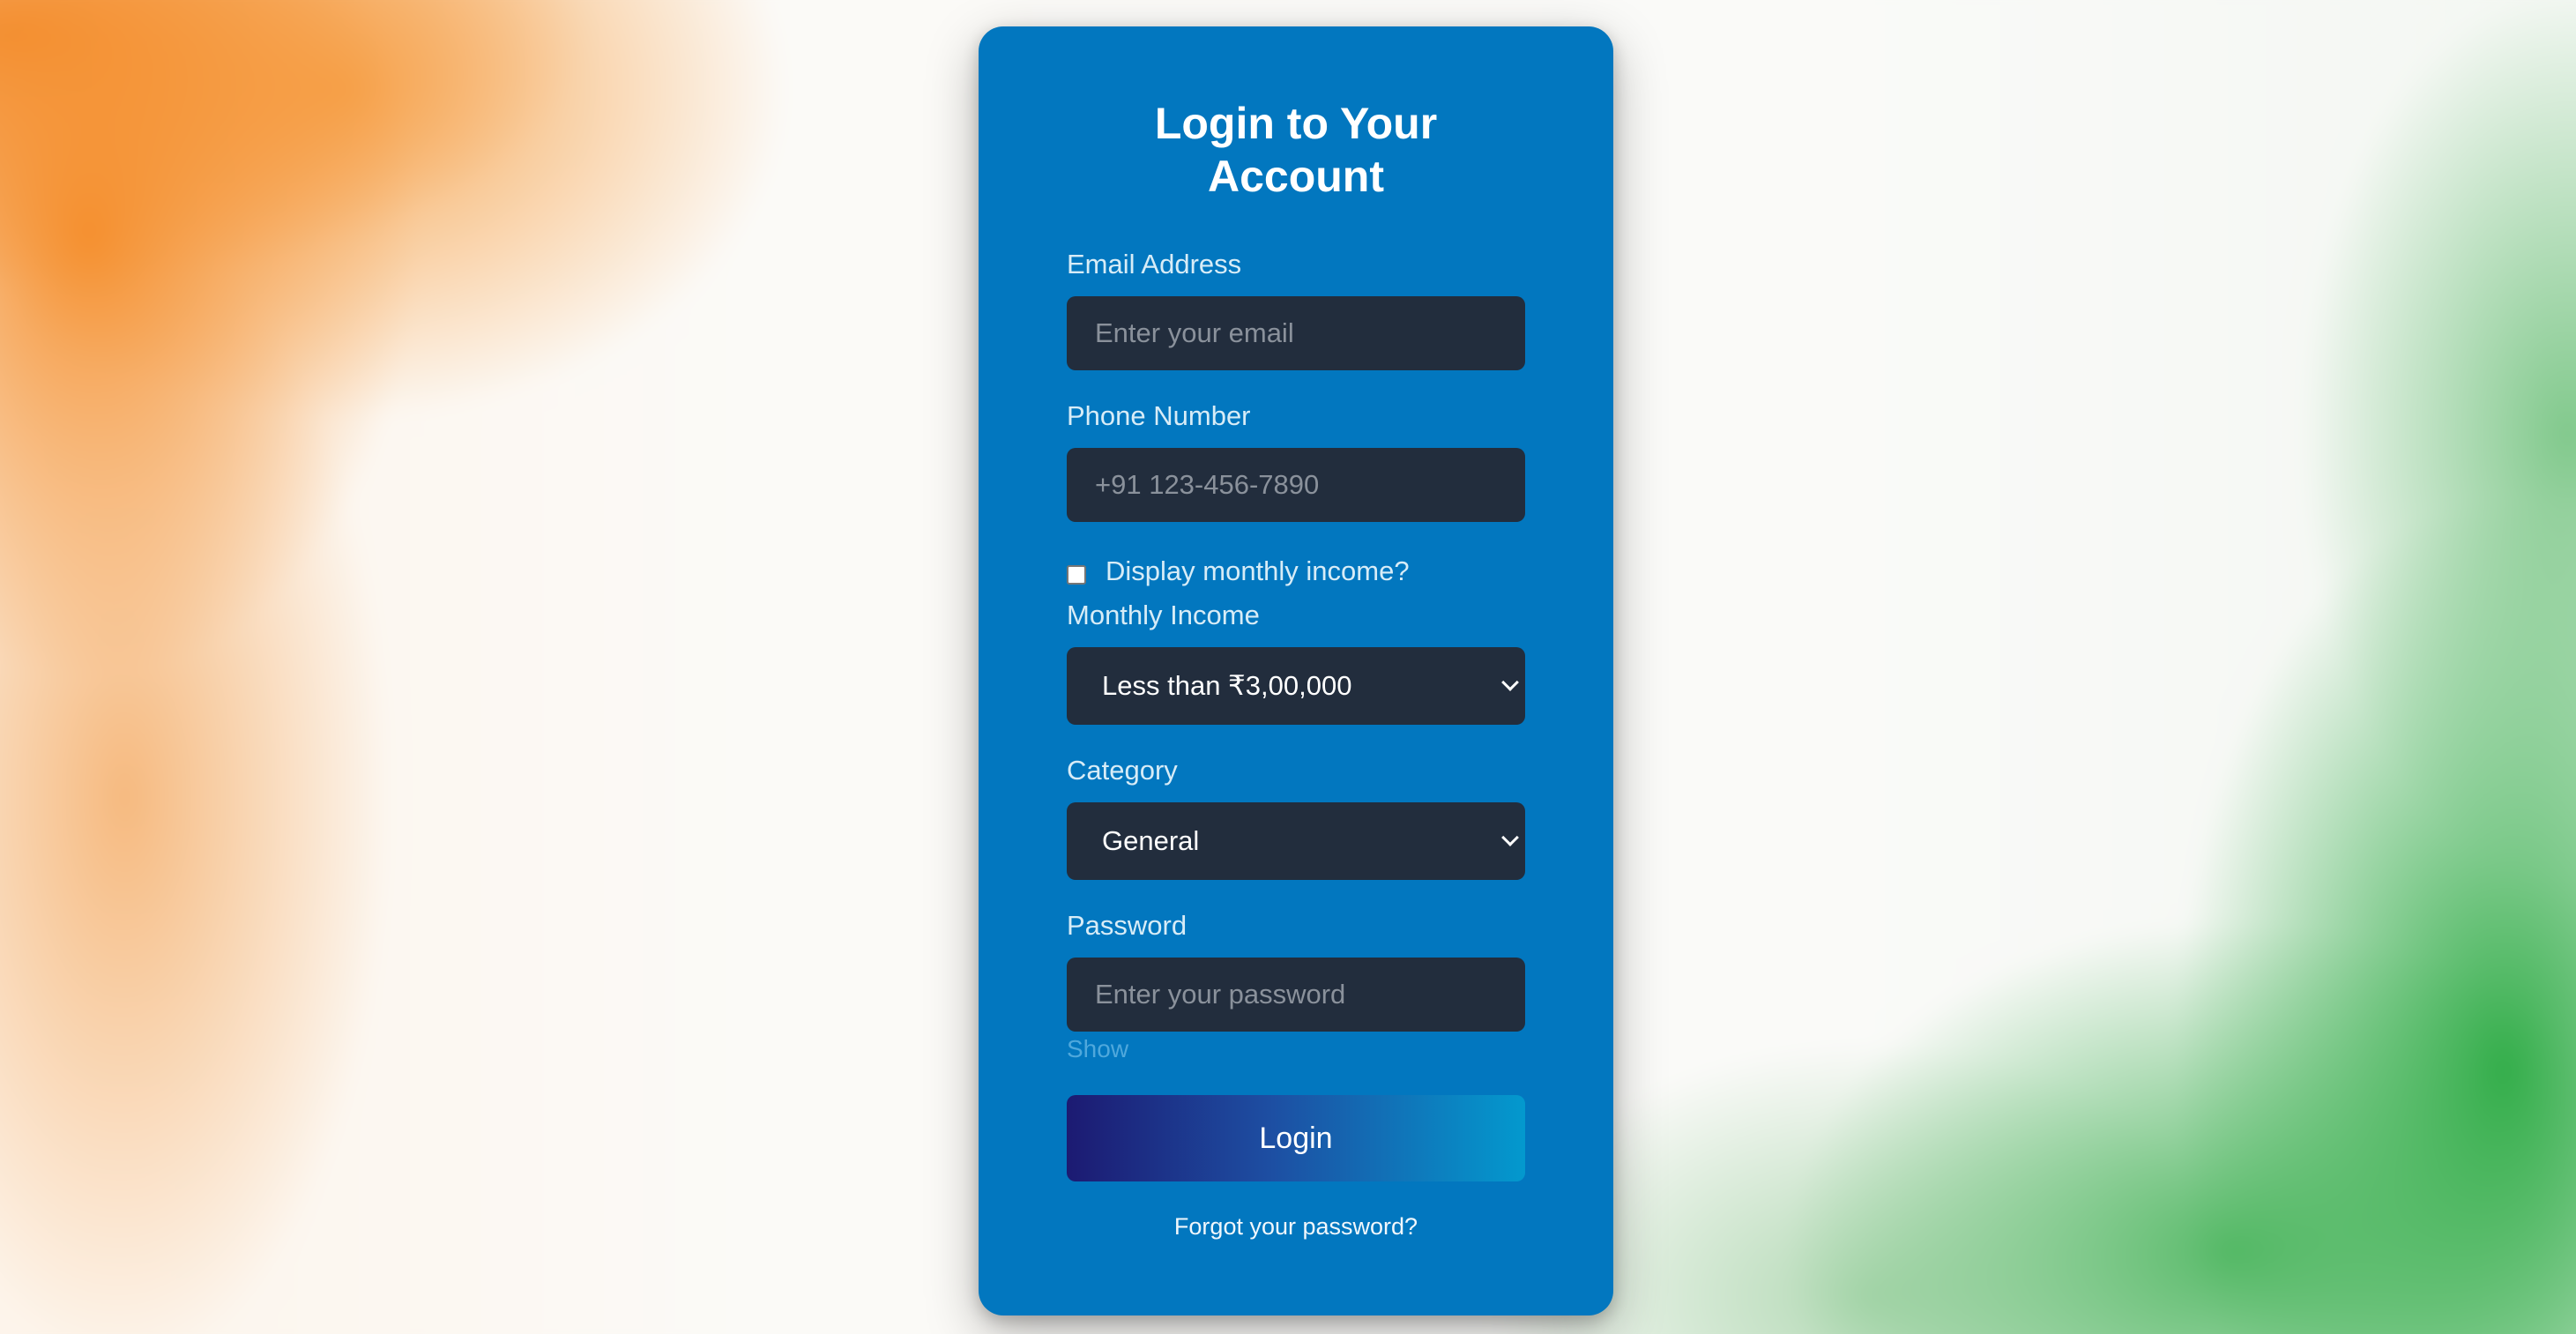  Describe the element at coordinates (1296, 1138) in the screenshot. I see `login-button: Login` at that location.